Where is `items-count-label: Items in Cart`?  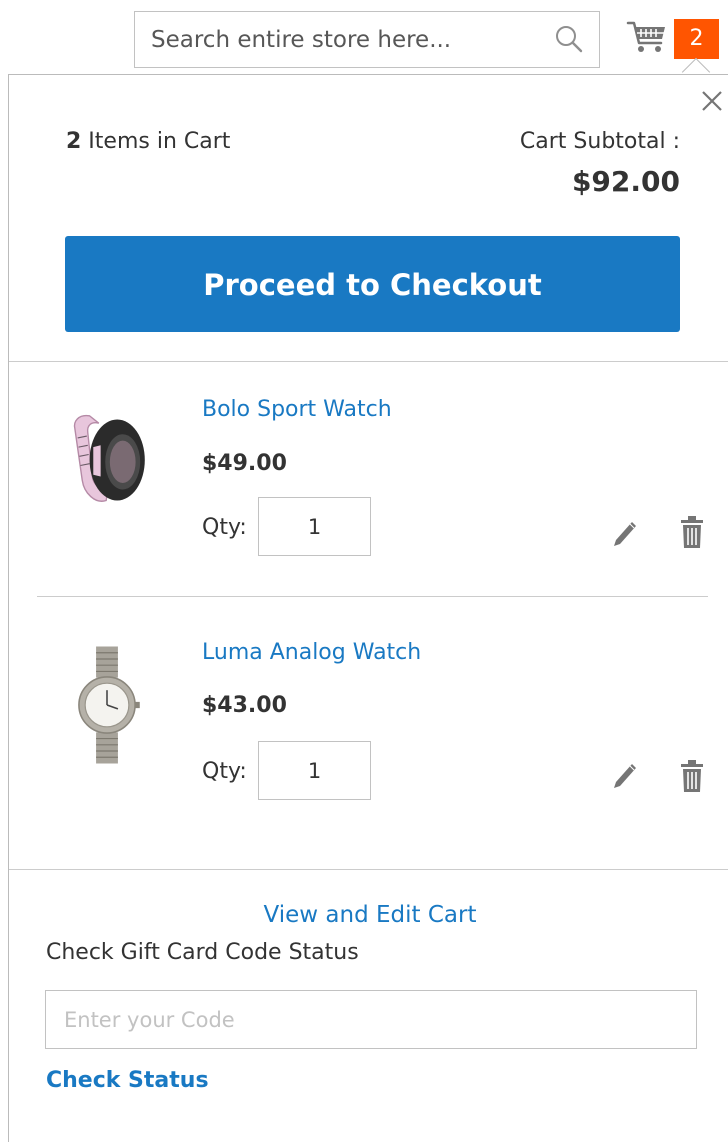
items-count-label: Items in Cart is located at coordinates (156, 141).